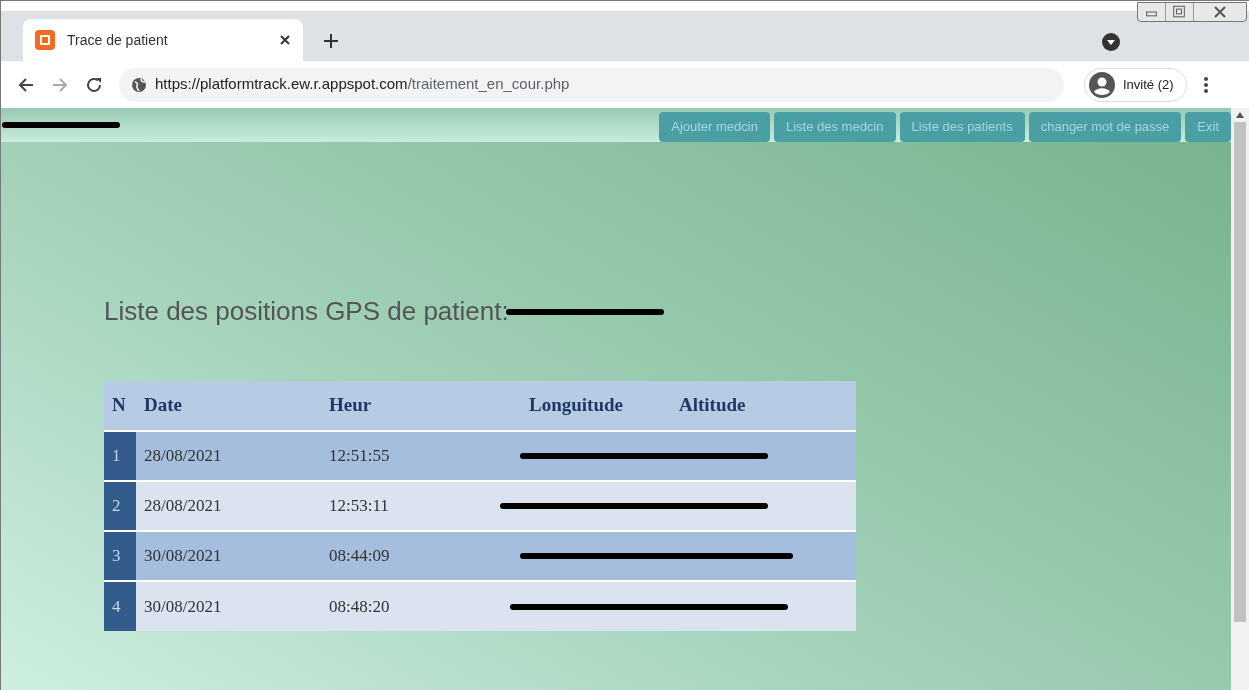 This screenshot has height=690, width=1249. Describe the element at coordinates (714, 127) in the screenshot. I see `nav-button: Ajouter medcin` at that location.